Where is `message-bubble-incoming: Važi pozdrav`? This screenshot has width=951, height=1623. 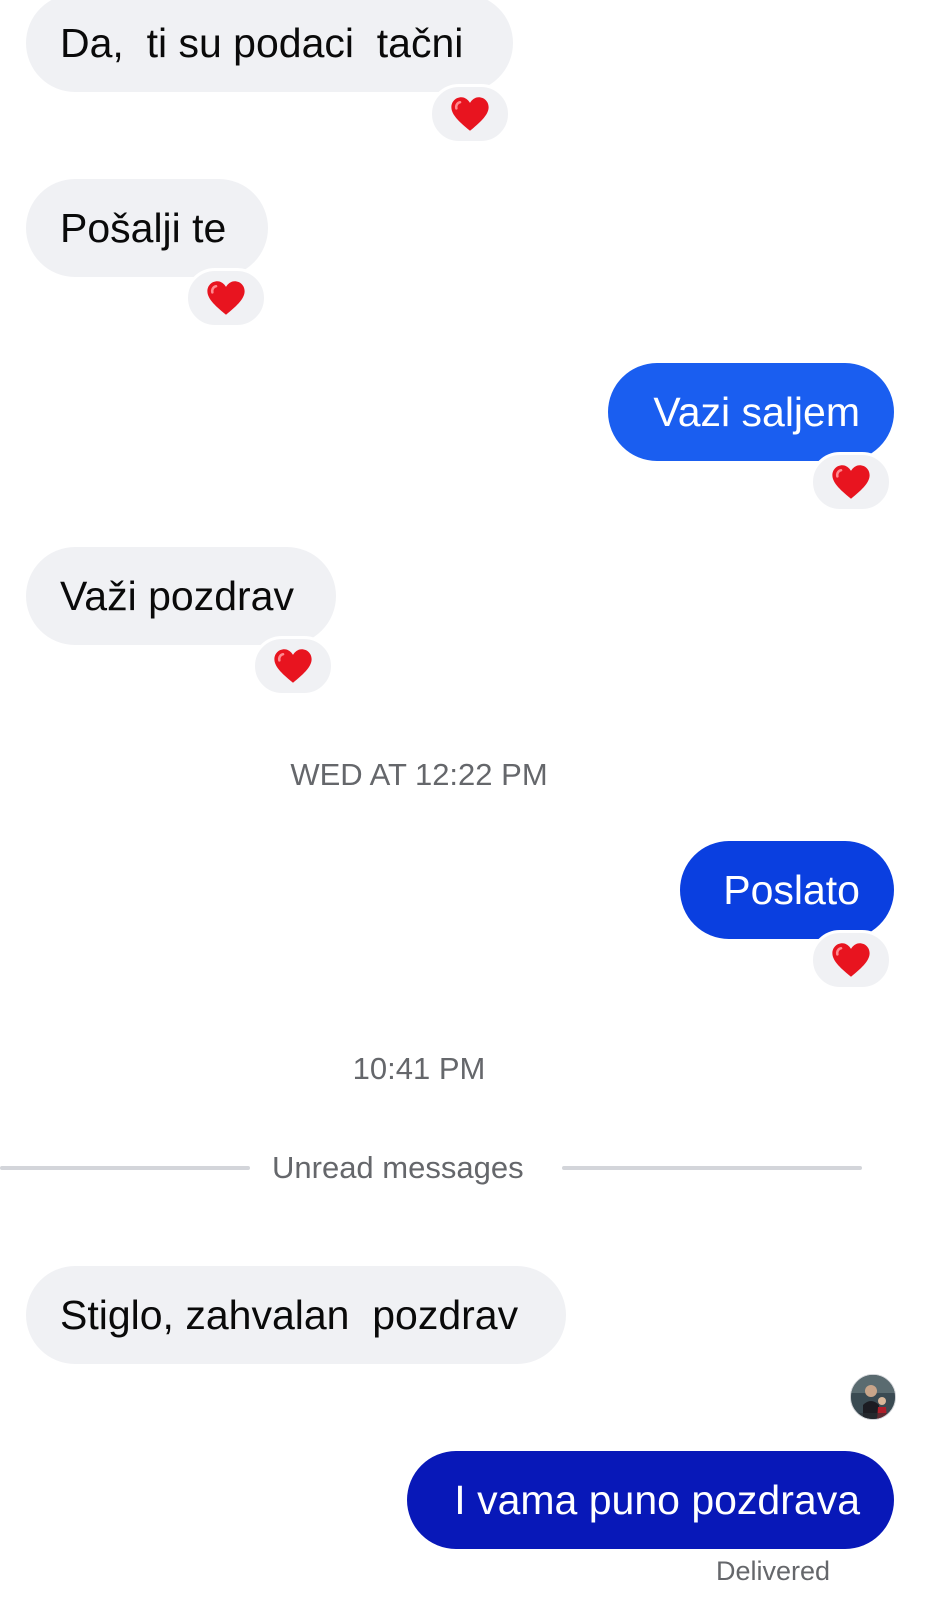 message-bubble-incoming: Važi pozdrav is located at coordinates (181, 596).